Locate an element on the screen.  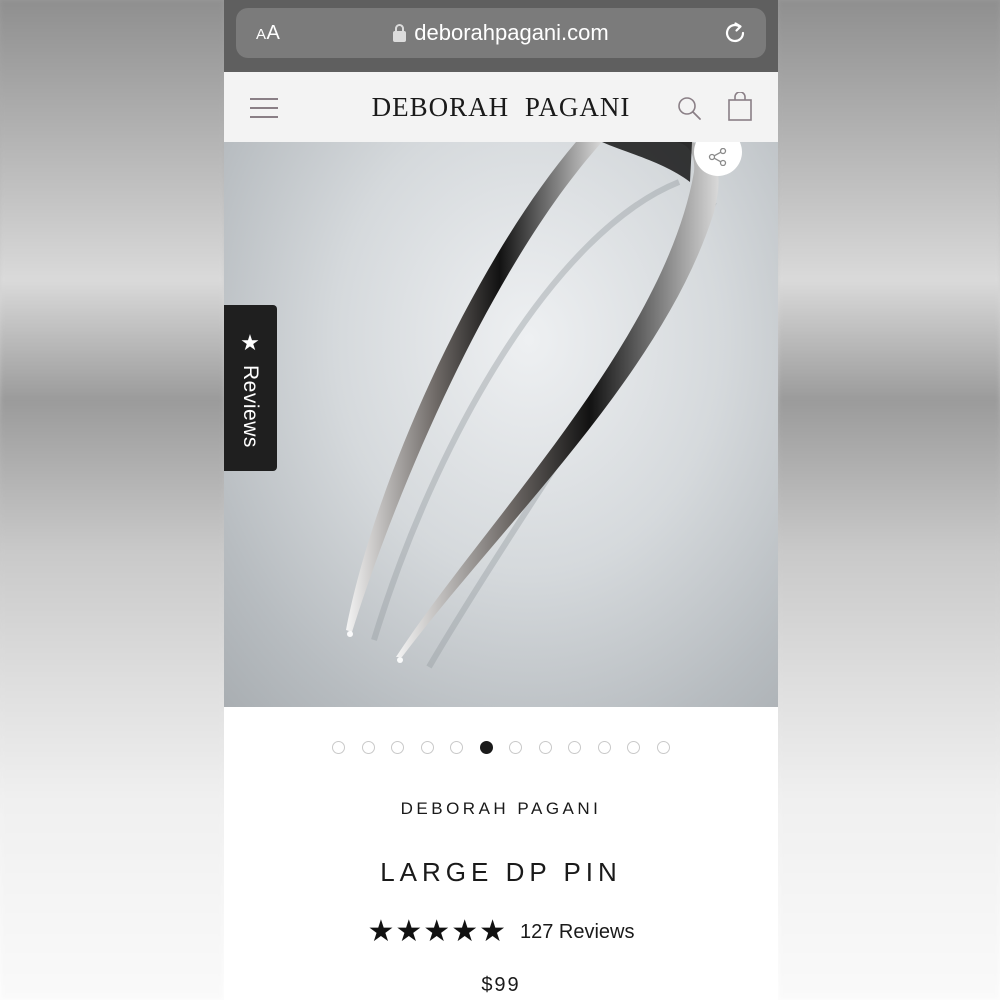
reviews-tab-label: Reviews is located at coordinates (250, 406).